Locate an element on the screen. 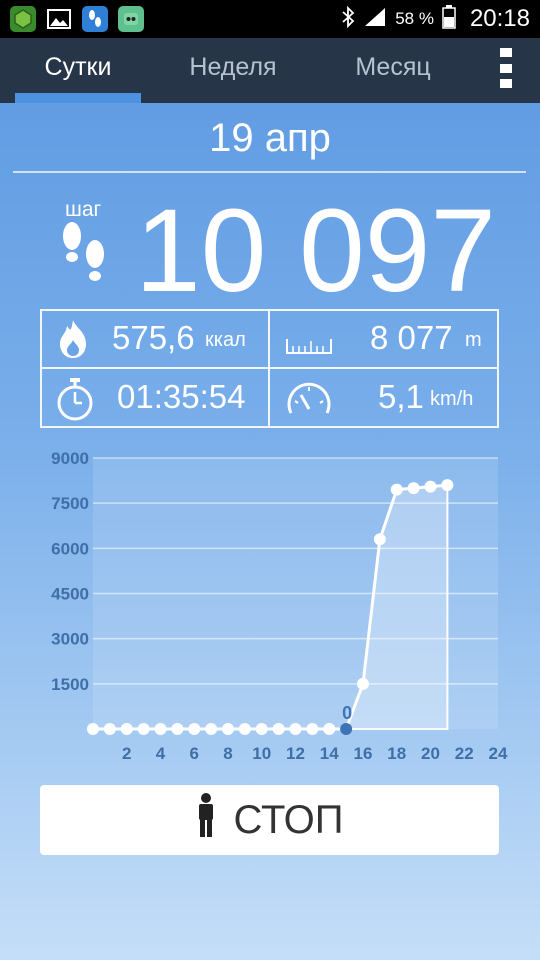 The image size is (540, 960). speedometer-icon is located at coordinates (309, 401).